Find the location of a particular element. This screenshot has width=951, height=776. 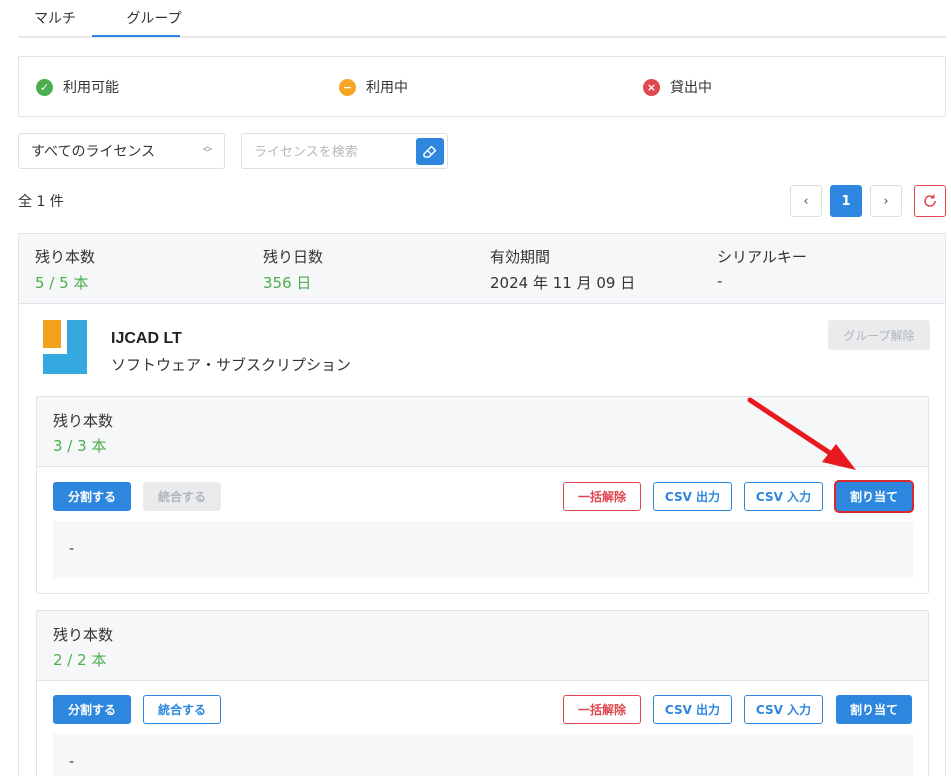

stat-serial-key: シリアルキー - is located at coordinates (762, 269).